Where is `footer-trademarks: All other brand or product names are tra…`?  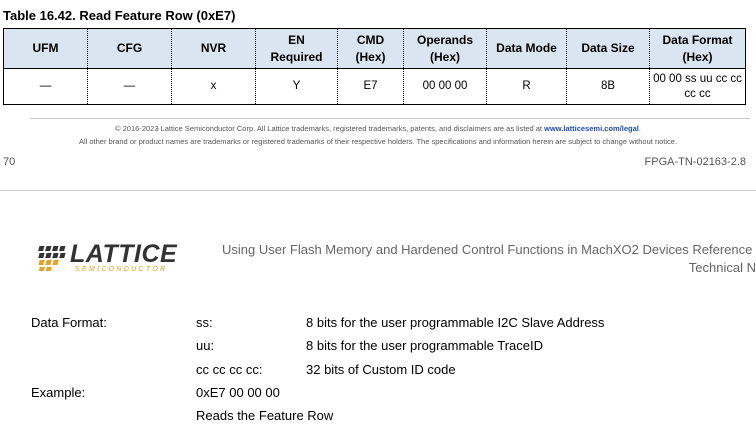 footer-trademarks: All other brand or product names are tra… is located at coordinates (378, 141).